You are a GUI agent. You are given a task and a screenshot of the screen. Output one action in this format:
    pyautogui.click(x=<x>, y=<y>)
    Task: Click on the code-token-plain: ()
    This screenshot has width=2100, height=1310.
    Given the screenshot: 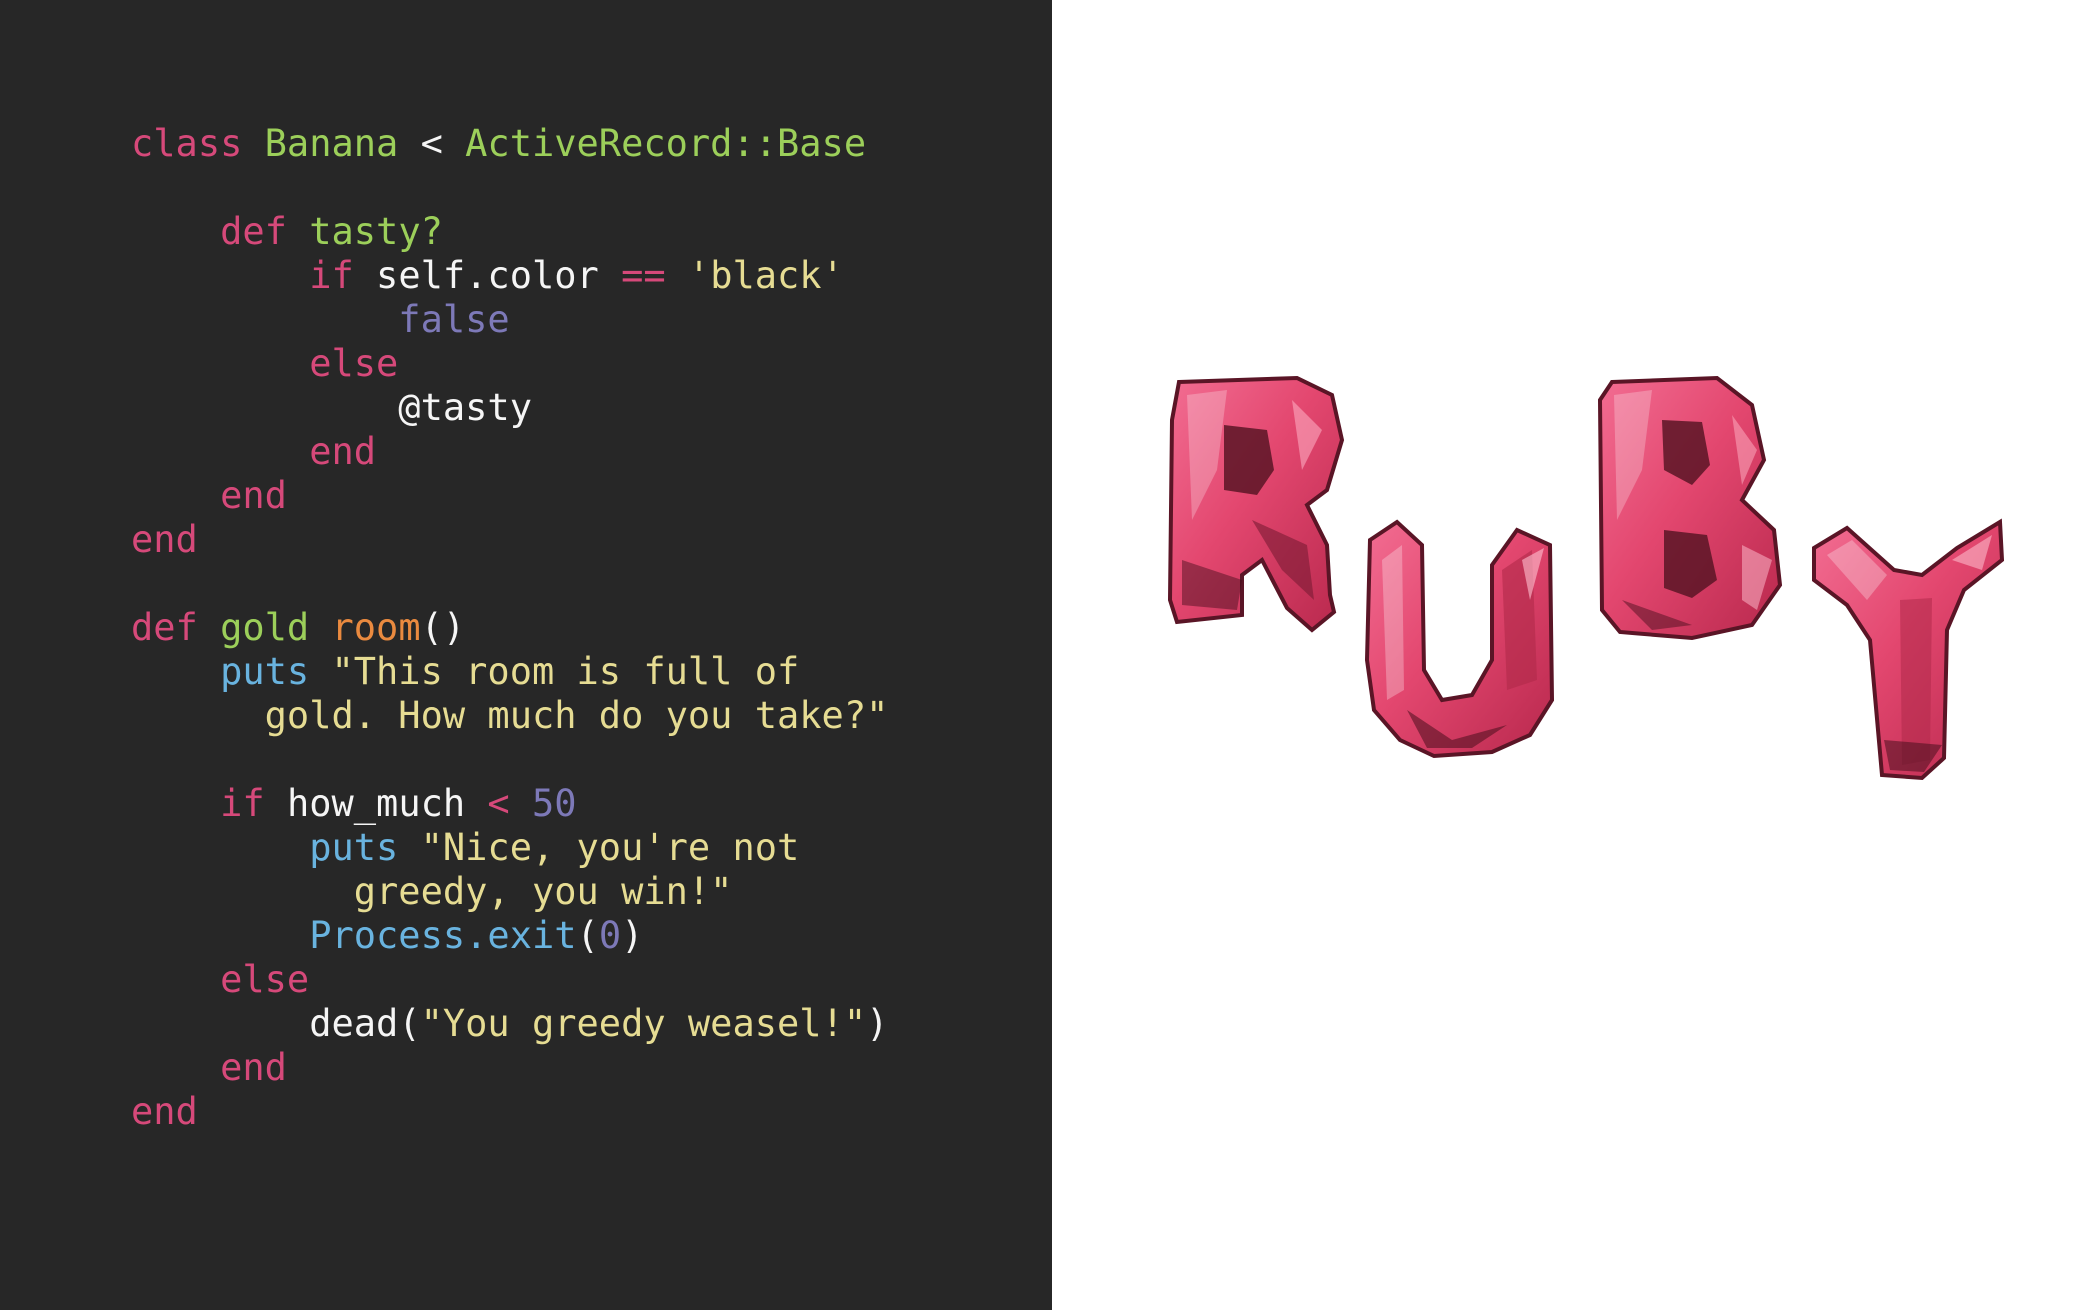 What is the action you would take?
    pyautogui.click(x=443, y=627)
    